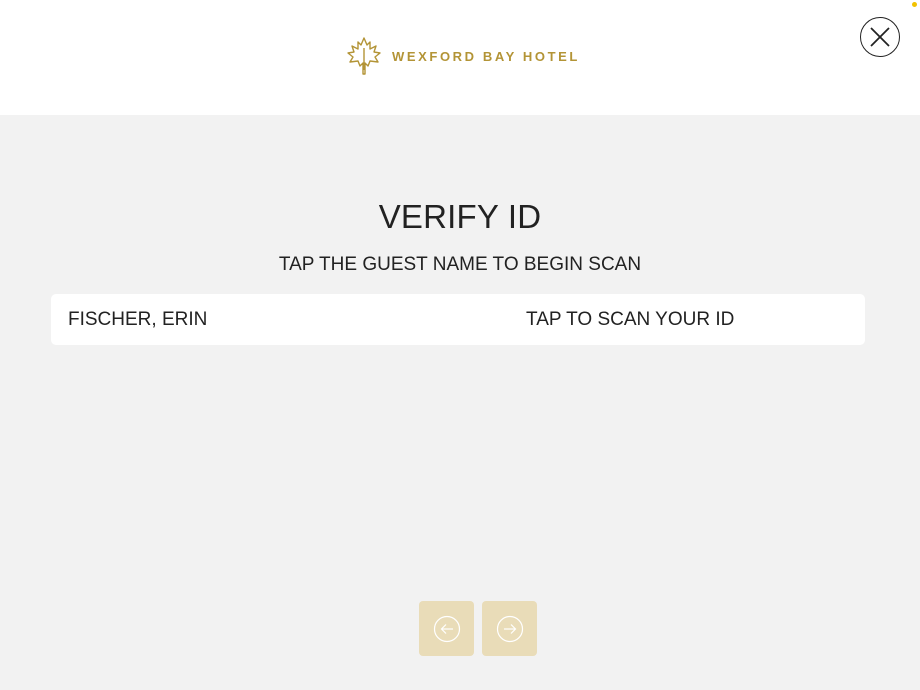 The image size is (920, 690). I want to click on hotel-logo: WEXFORD BAY HOTEL, so click(462, 56).